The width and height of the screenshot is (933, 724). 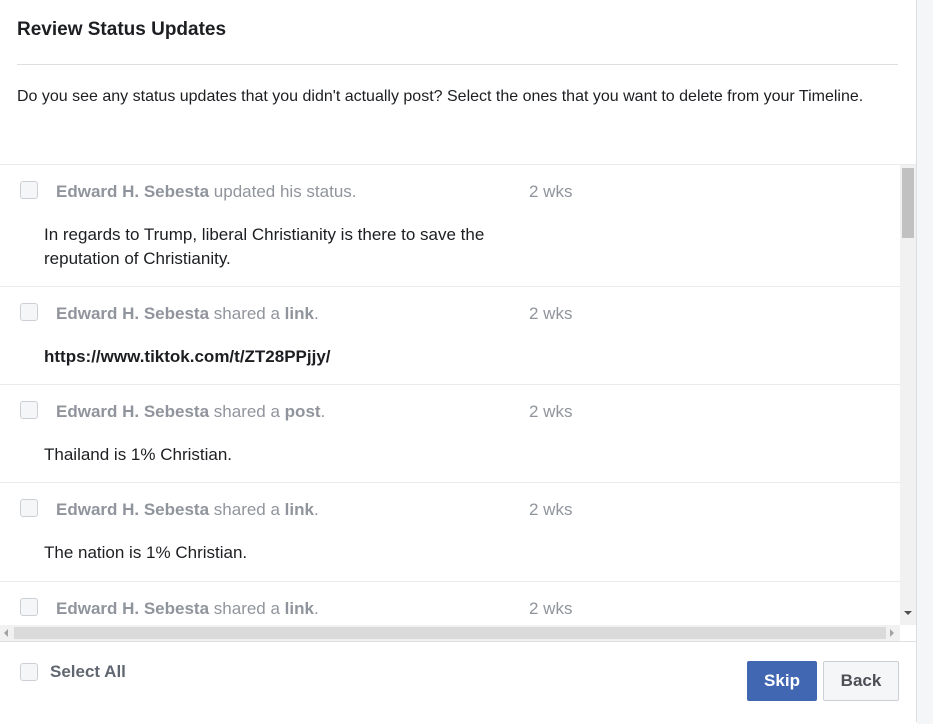 What do you see at coordinates (908, 613) in the screenshot?
I see `scroll-down-arrow-icon` at bounding box center [908, 613].